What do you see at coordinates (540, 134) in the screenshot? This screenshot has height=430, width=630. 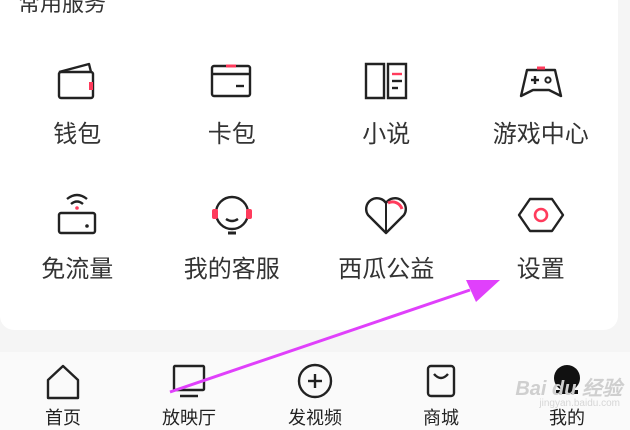 I see `service-label: 游戏中心` at bounding box center [540, 134].